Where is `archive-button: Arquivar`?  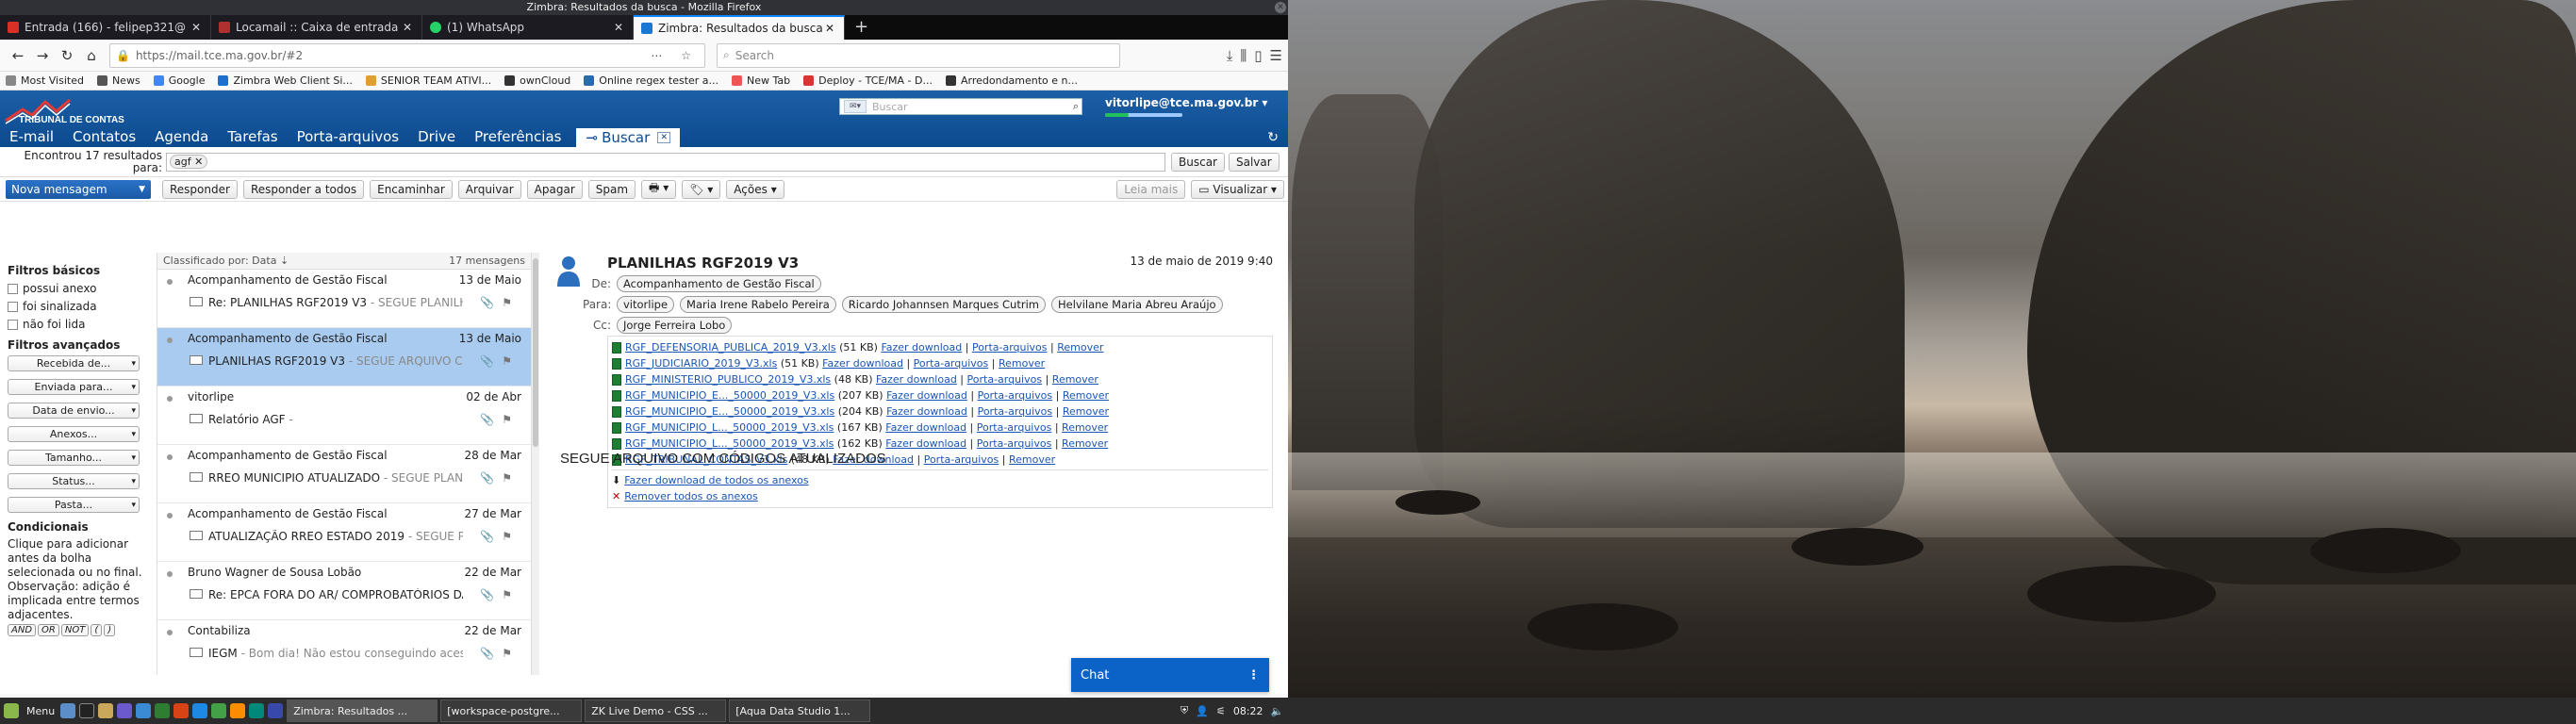 archive-button: Arquivar is located at coordinates (489, 189).